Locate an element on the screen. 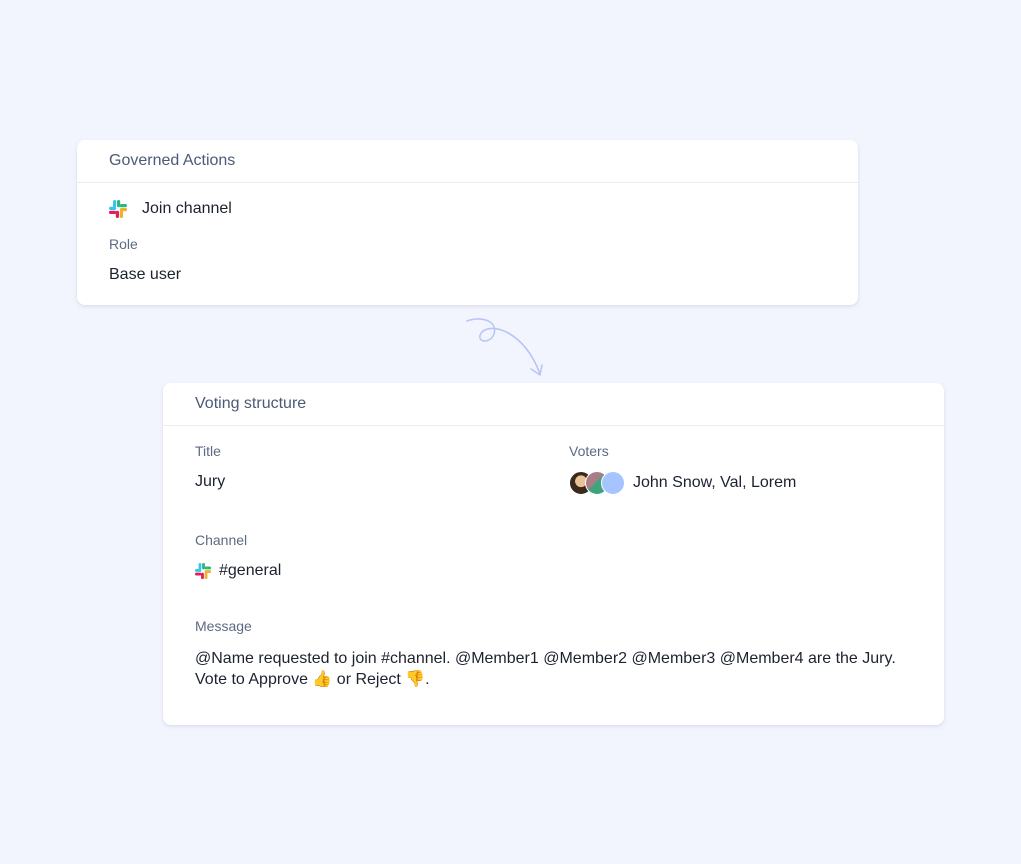 This screenshot has height=864, width=1021. voters-value: John Snow, Val, Lorem is located at coordinates (715, 482).